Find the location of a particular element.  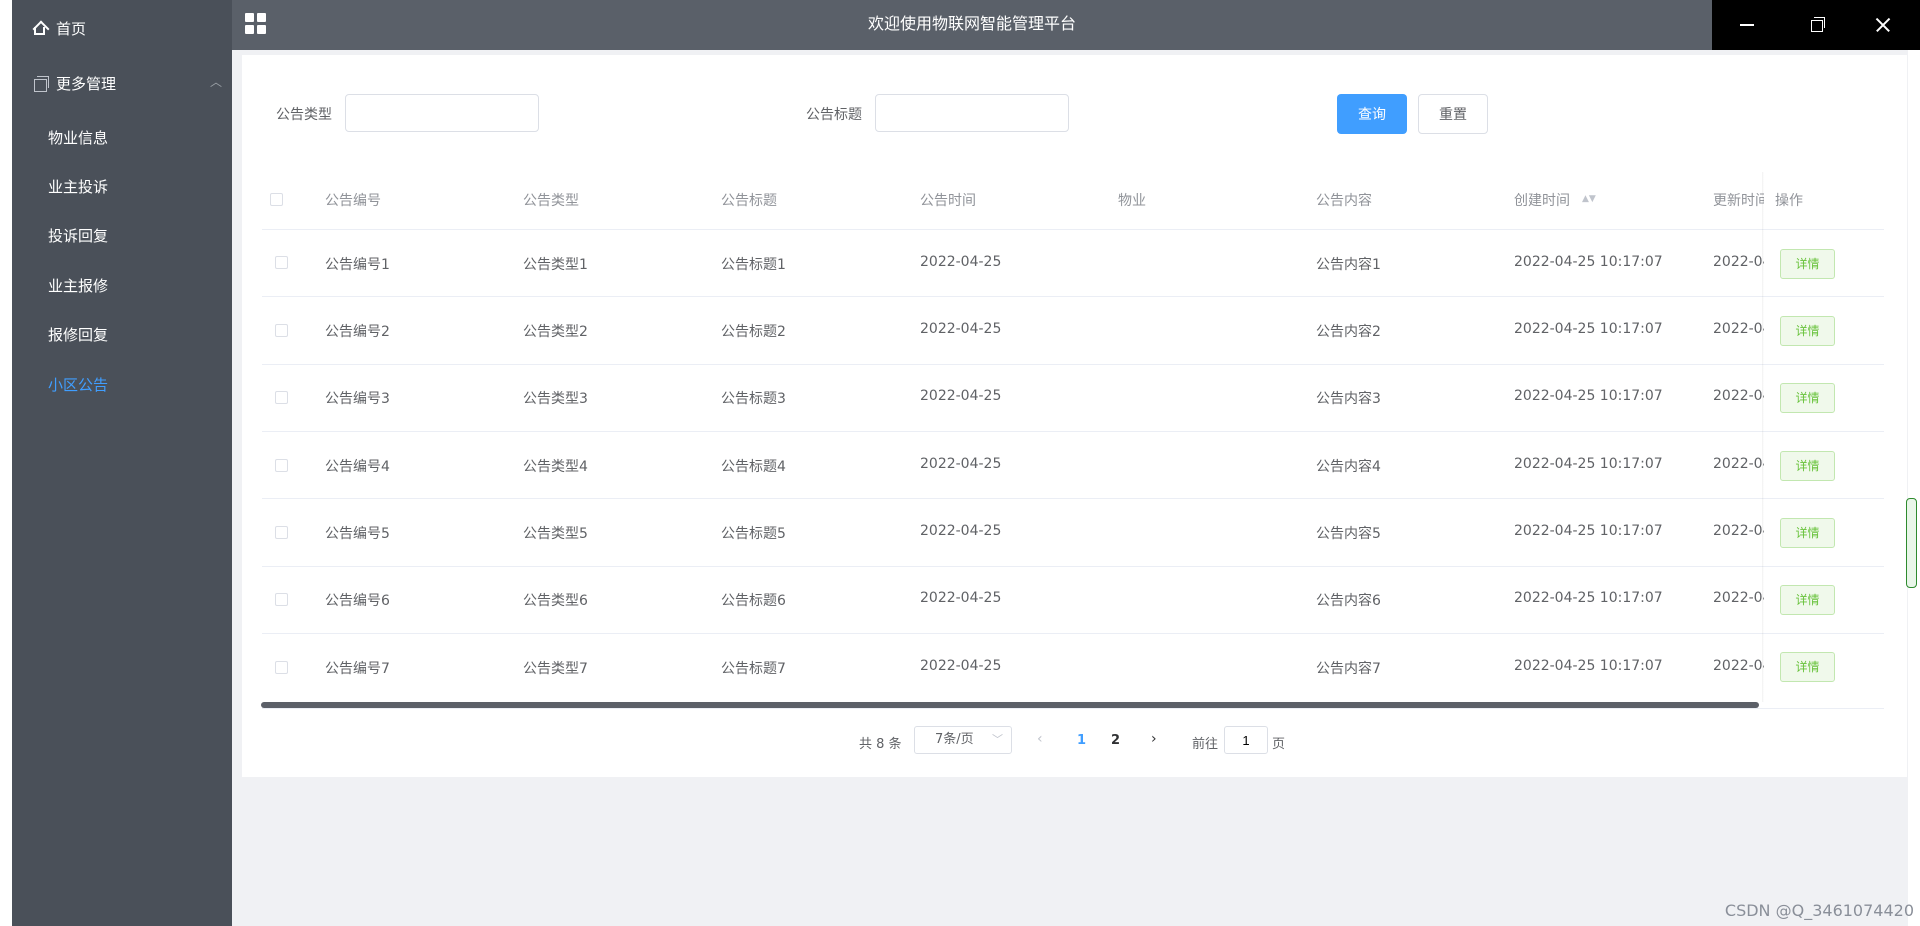

ops-header-divider is located at coordinates (1824, 229).